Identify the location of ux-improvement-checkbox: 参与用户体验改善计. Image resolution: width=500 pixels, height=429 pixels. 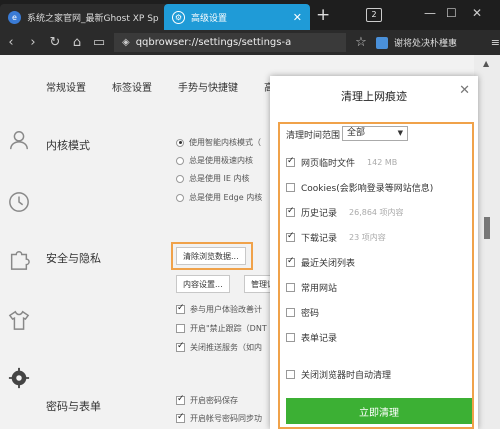
(219, 309).